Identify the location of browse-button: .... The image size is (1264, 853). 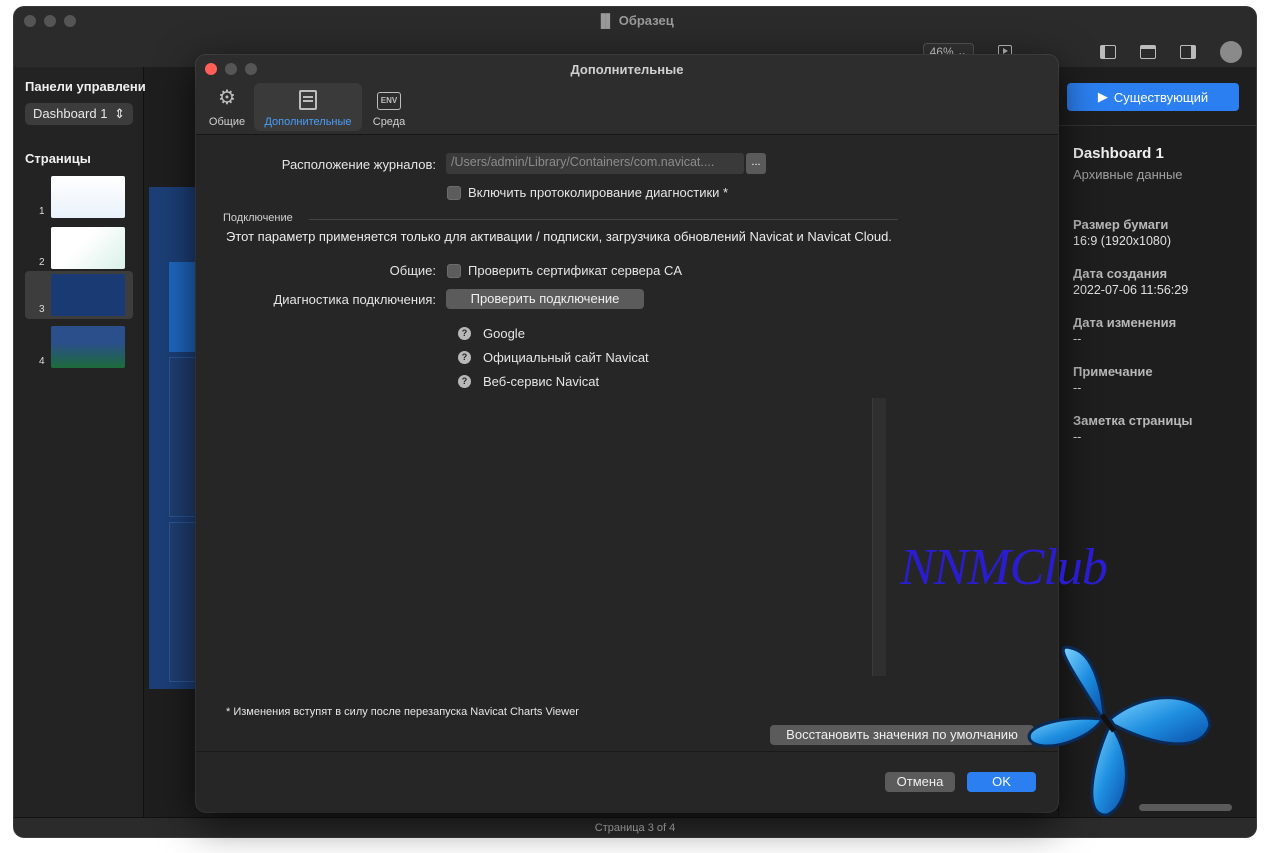
(756, 163).